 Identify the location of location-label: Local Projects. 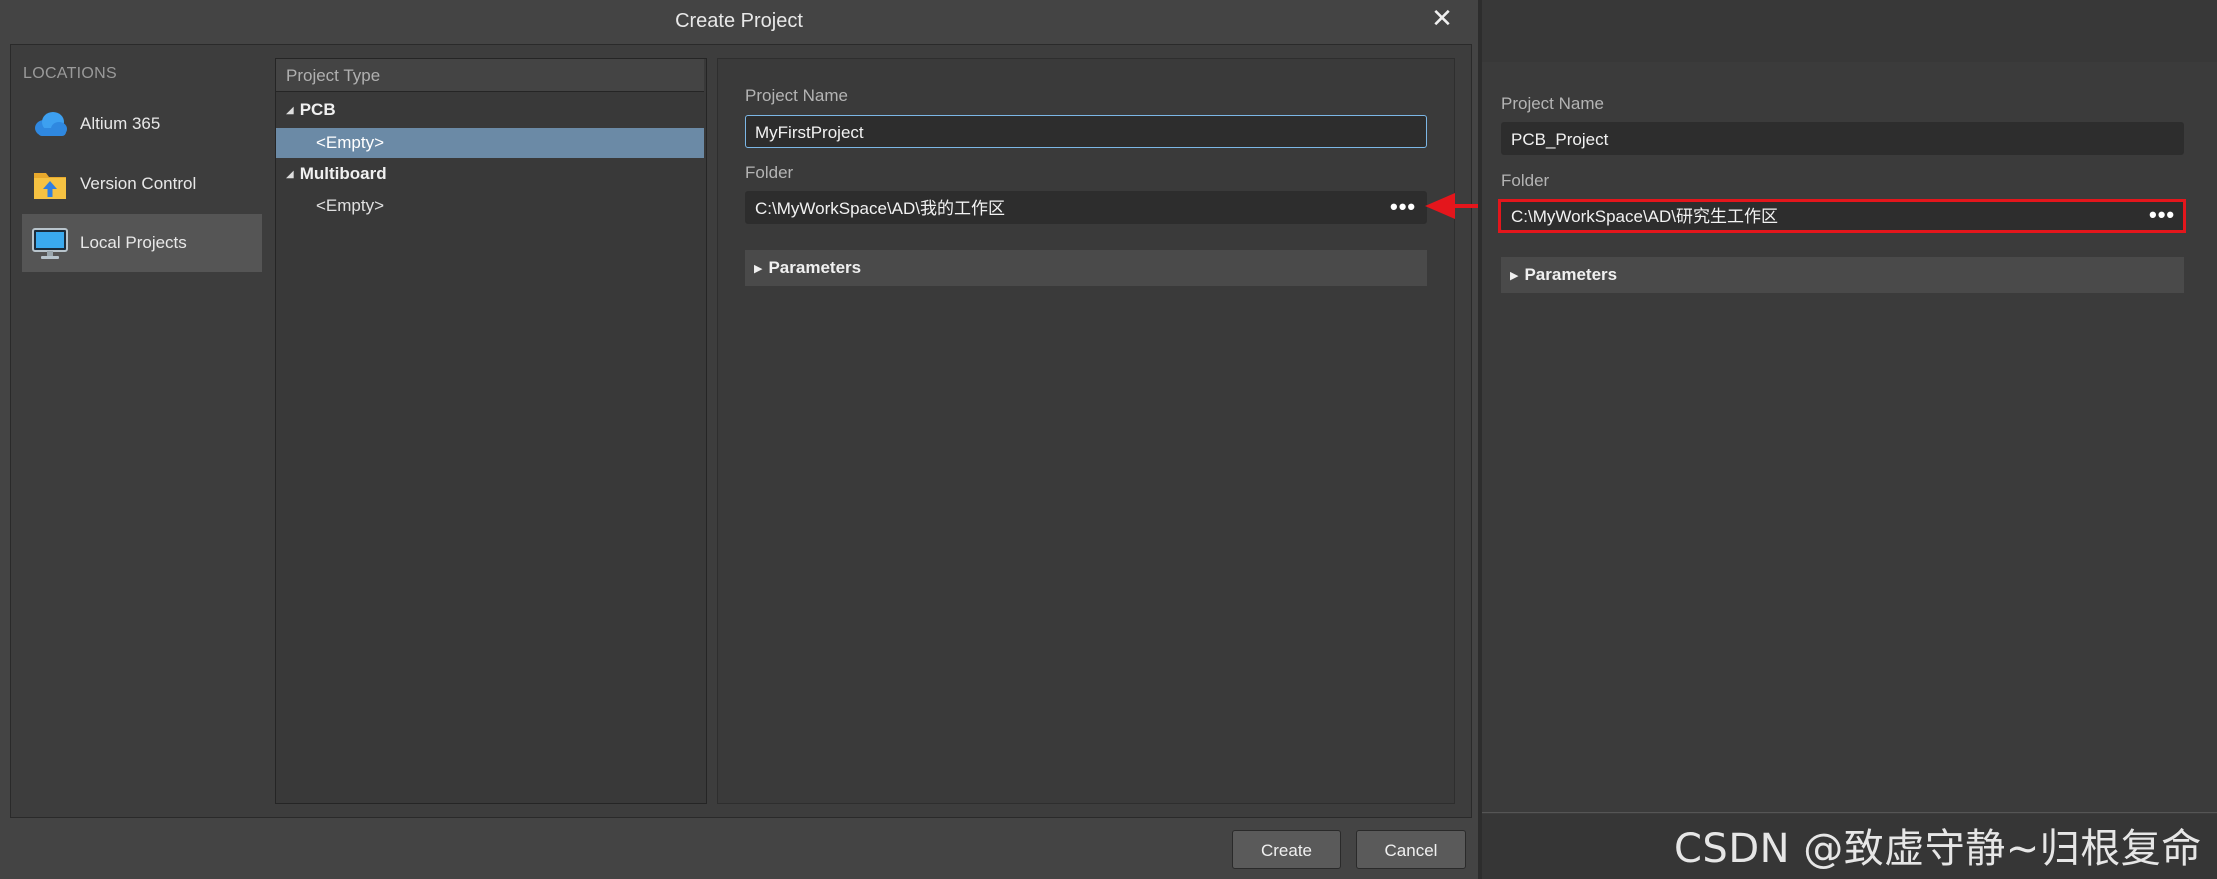
(133, 242).